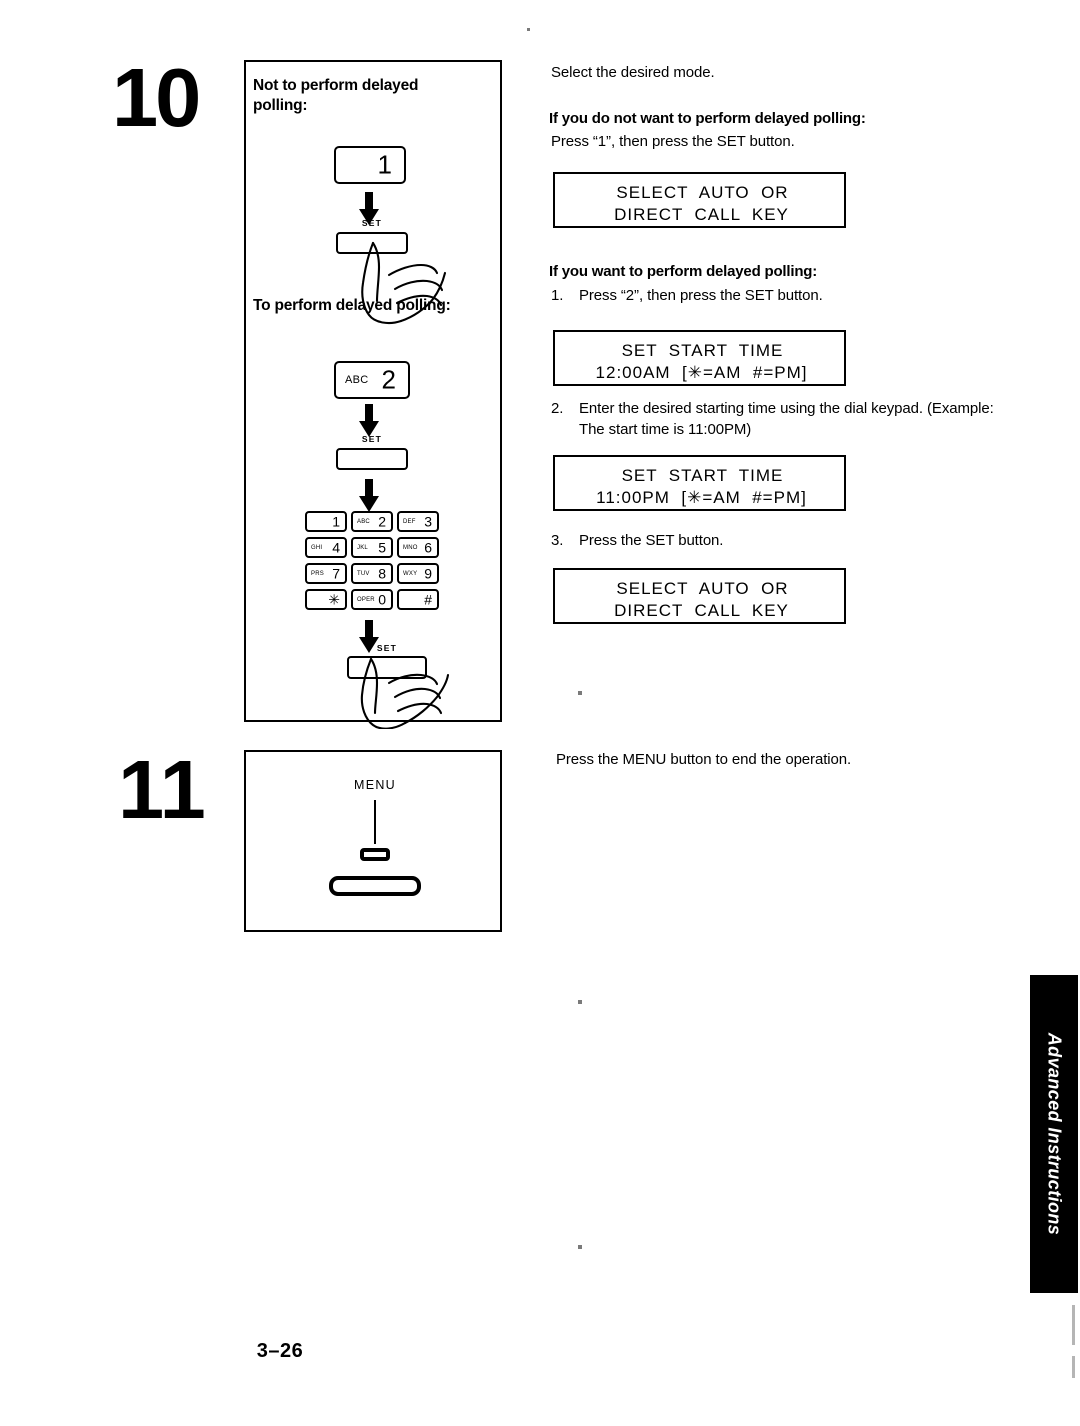 The image size is (1080, 1426). Describe the element at coordinates (409, 521) in the screenshot. I see `dial-key-letters: DEF` at that location.